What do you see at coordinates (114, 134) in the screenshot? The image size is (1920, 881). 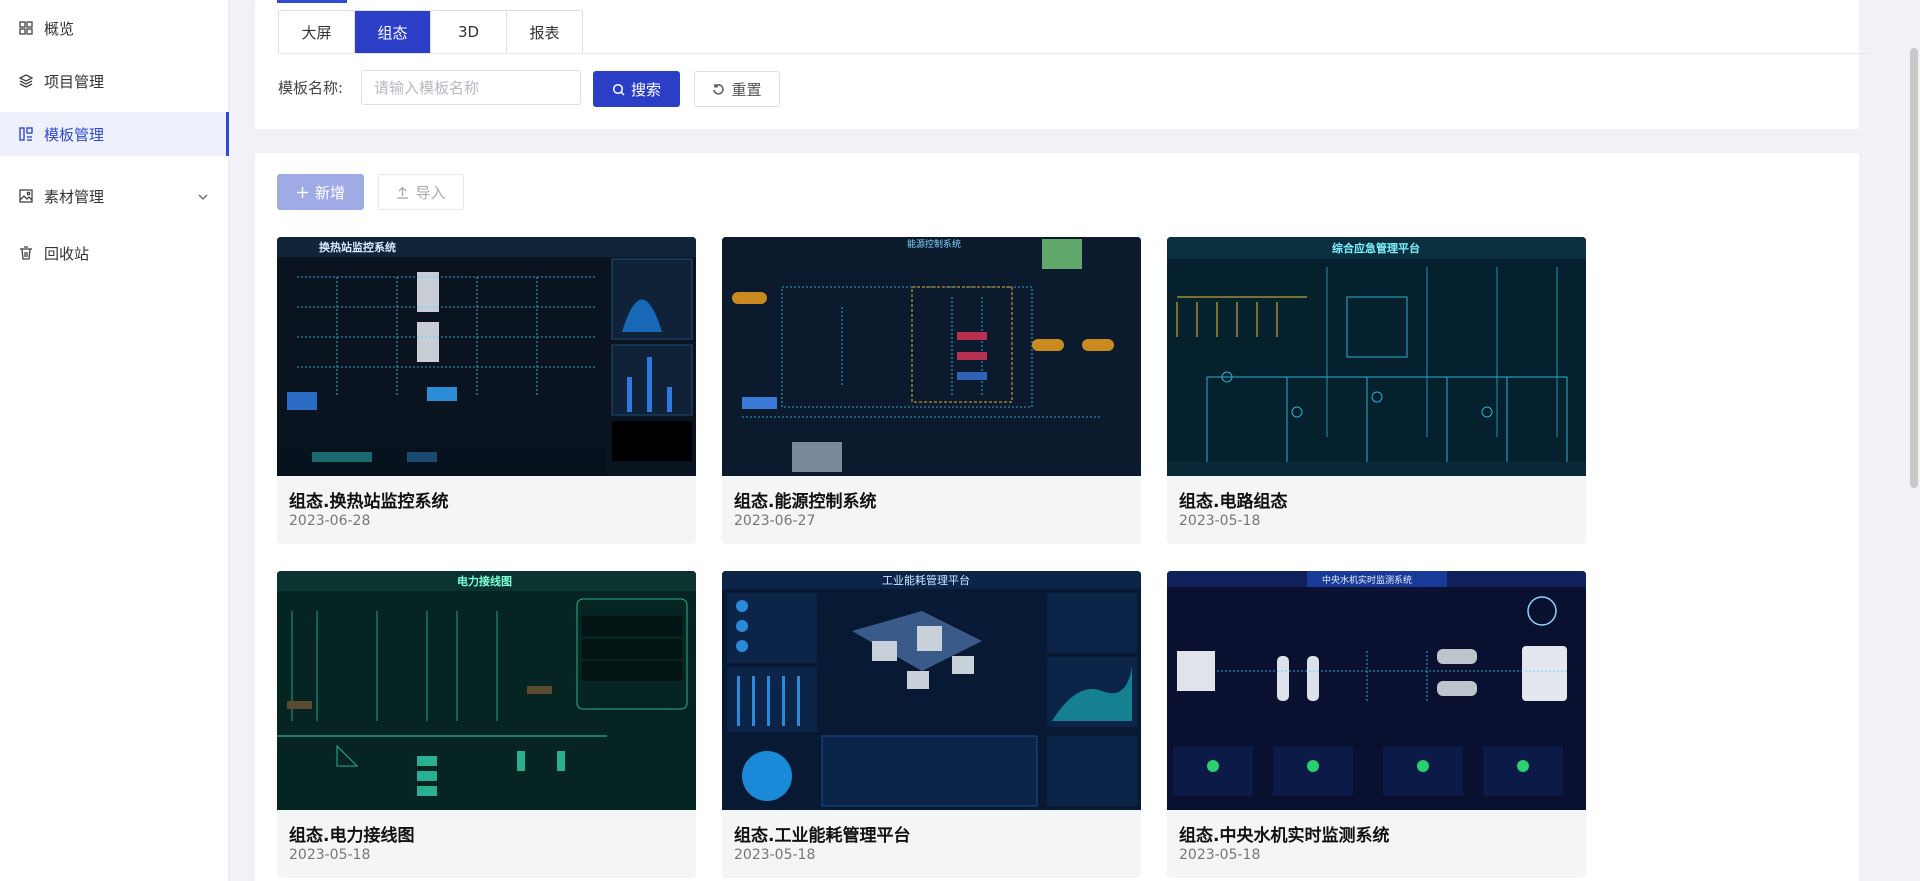 I see `sidebar-item-templates: 模板管理` at bounding box center [114, 134].